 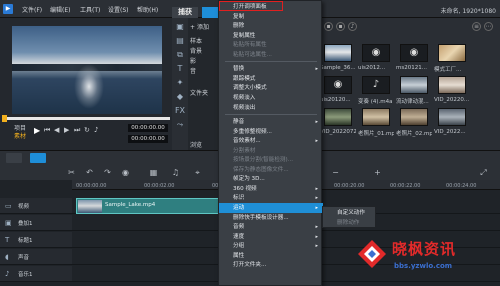 What do you see at coordinates (196, 144) in the screenshot?
I see `browse-button: 浏览` at bounding box center [196, 144].